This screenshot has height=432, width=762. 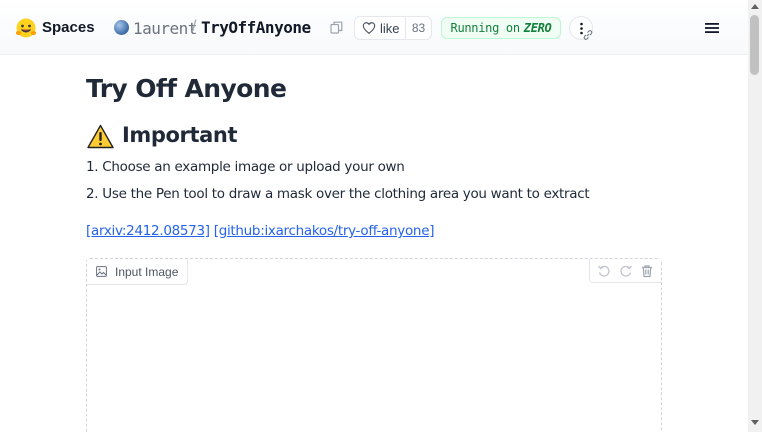 I want to click on image-icon, so click(x=101, y=271).